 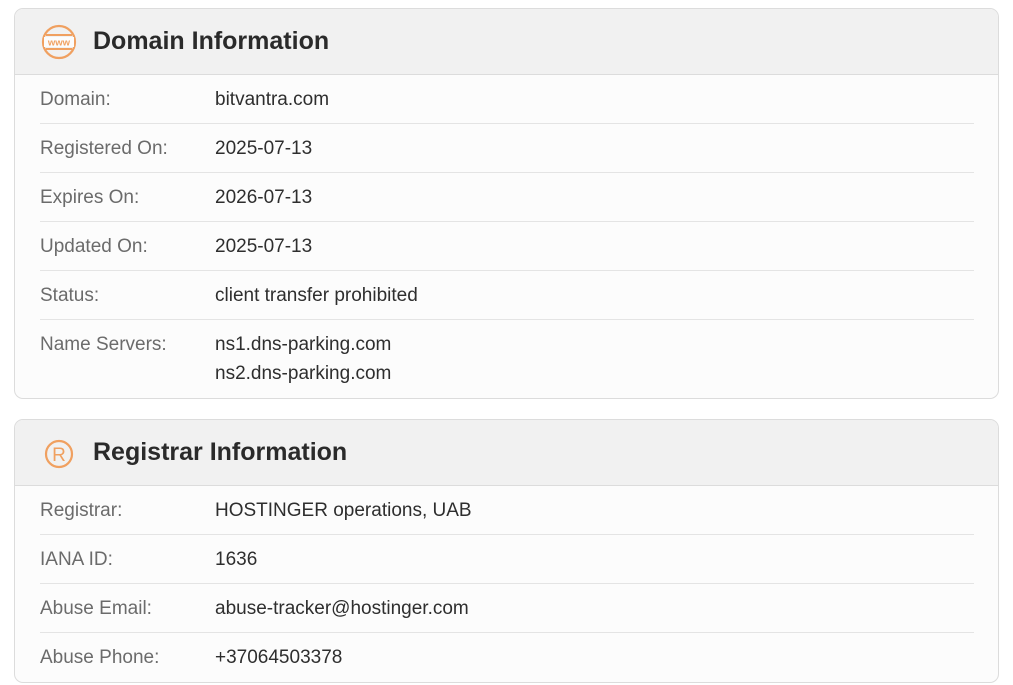 What do you see at coordinates (264, 197) in the screenshot?
I see `expires-on-value: 2026-07-13` at bounding box center [264, 197].